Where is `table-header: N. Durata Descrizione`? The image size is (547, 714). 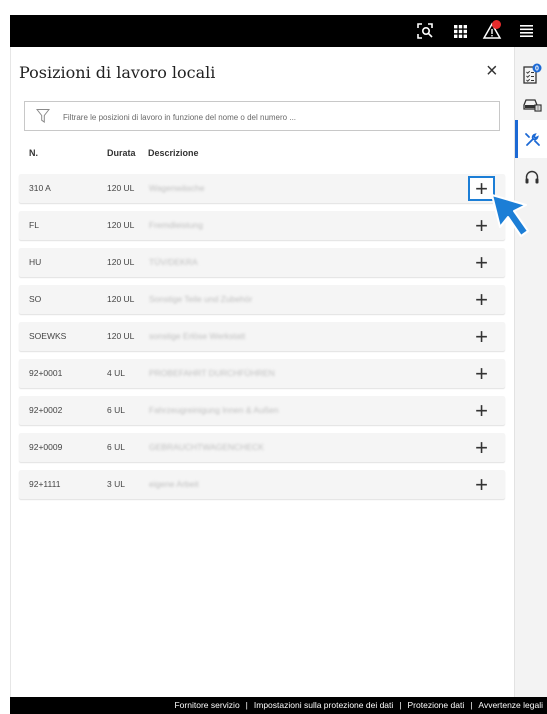 table-header: N. Durata Descrizione is located at coordinates (262, 155).